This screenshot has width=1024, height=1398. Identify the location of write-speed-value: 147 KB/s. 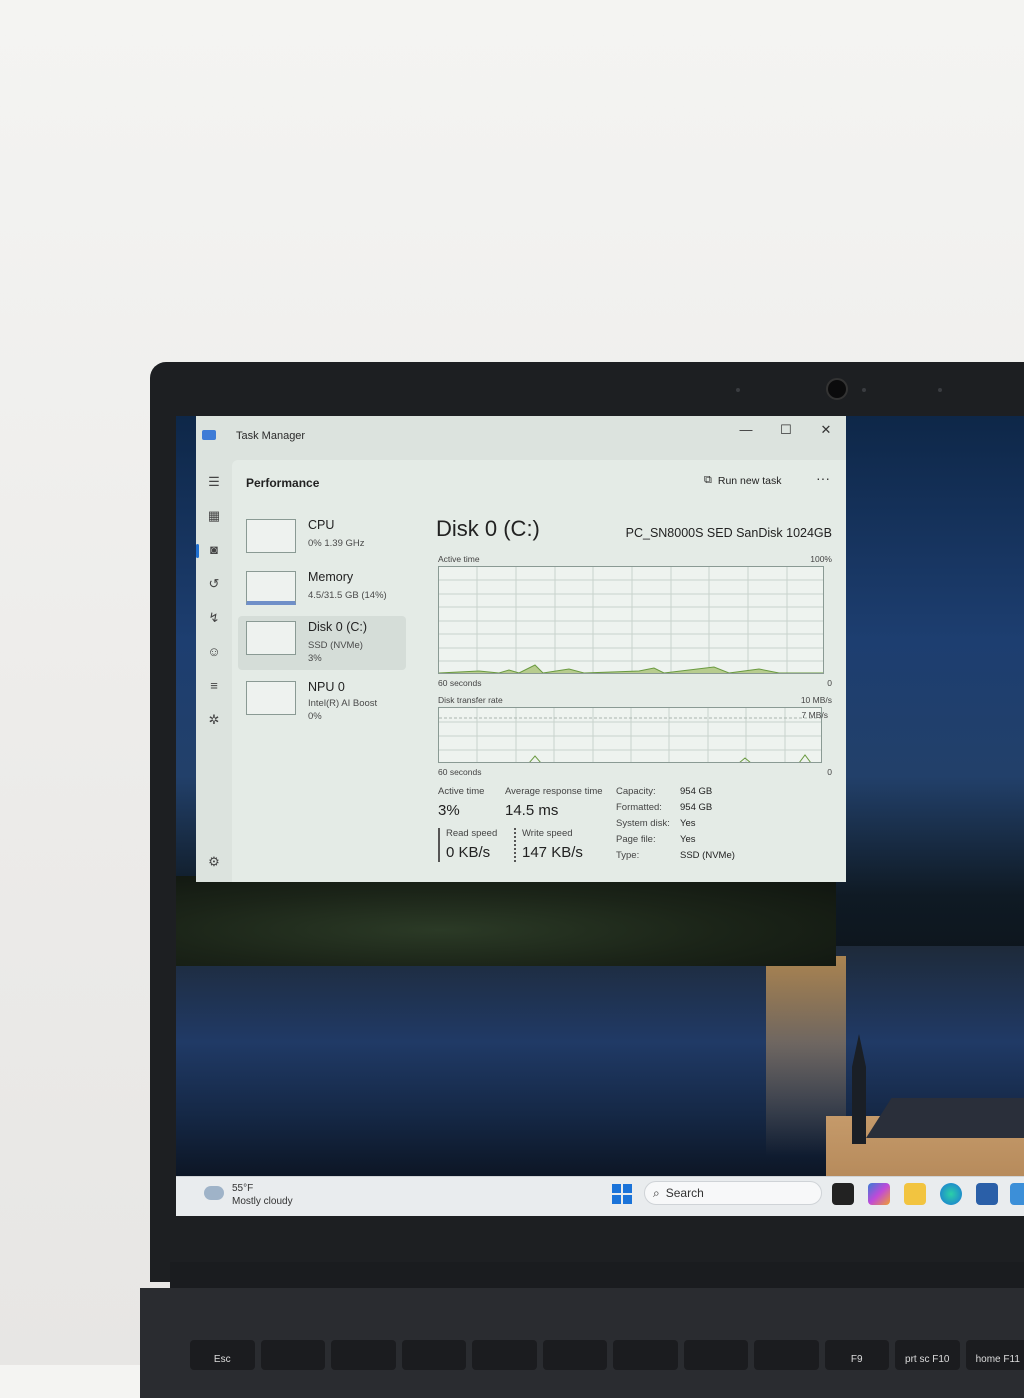
(552, 852).